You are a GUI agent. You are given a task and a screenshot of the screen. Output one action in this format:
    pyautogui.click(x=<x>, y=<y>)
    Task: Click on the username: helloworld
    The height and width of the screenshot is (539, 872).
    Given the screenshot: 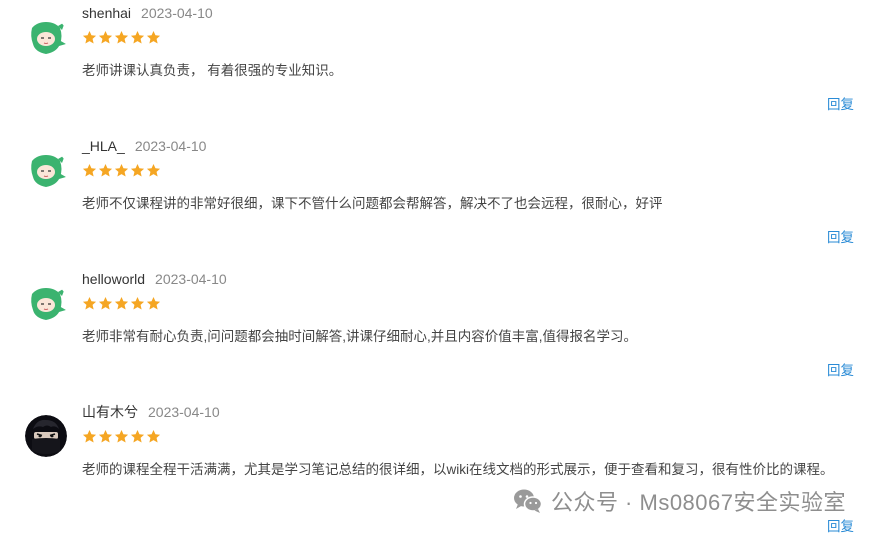 What is the action you would take?
    pyautogui.click(x=113, y=279)
    